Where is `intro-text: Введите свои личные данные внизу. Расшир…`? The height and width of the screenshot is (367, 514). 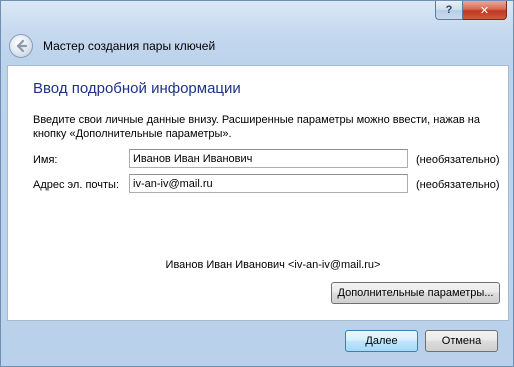 intro-text: Введите свои личные данные внизу. Расшир… is located at coordinates (256, 127).